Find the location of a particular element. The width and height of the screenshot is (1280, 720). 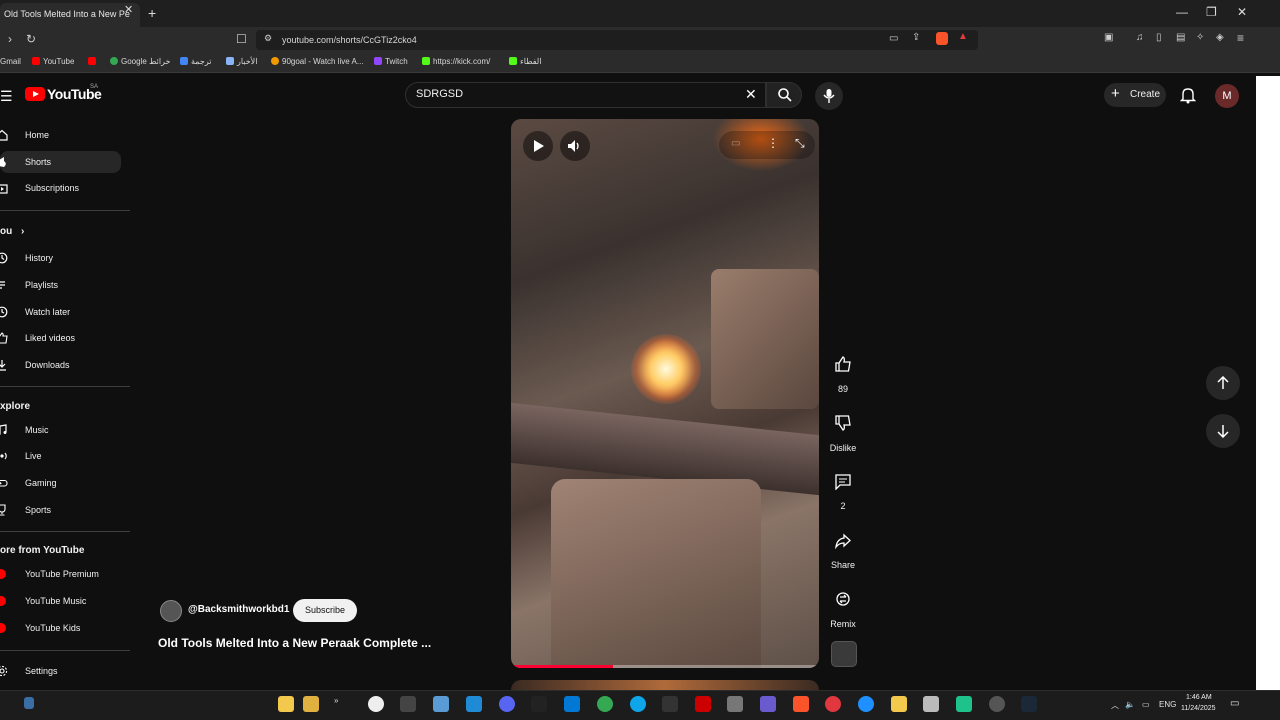

remix-button is located at coordinates (843, 599).